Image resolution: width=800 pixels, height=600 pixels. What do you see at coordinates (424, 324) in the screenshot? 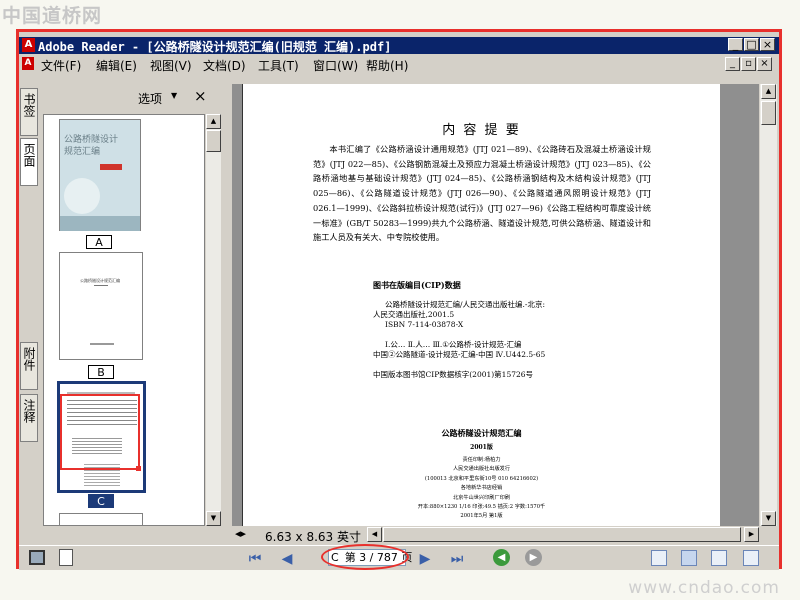
I see `cip-line: ISBN 7-114-03878-X` at bounding box center [424, 324].